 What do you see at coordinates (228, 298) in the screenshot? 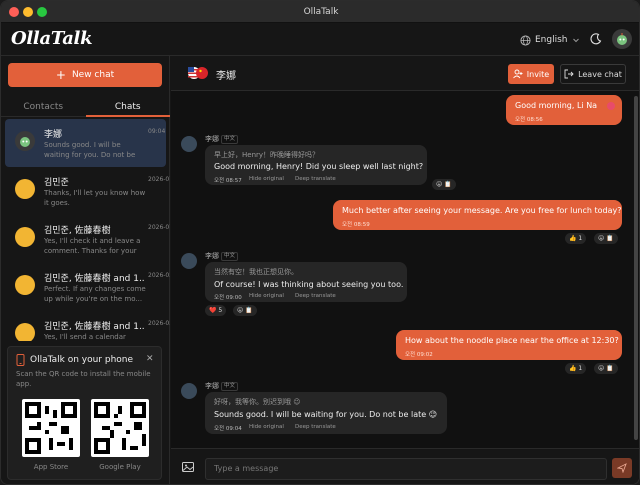
I see `message-time: 오전 09:00` at bounding box center [228, 298].